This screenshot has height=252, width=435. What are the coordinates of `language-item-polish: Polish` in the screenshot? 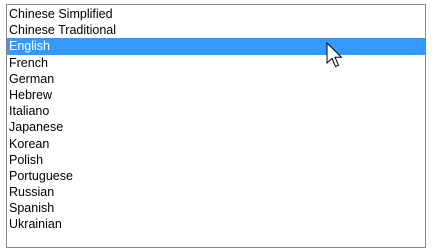 It's located at (216, 160).